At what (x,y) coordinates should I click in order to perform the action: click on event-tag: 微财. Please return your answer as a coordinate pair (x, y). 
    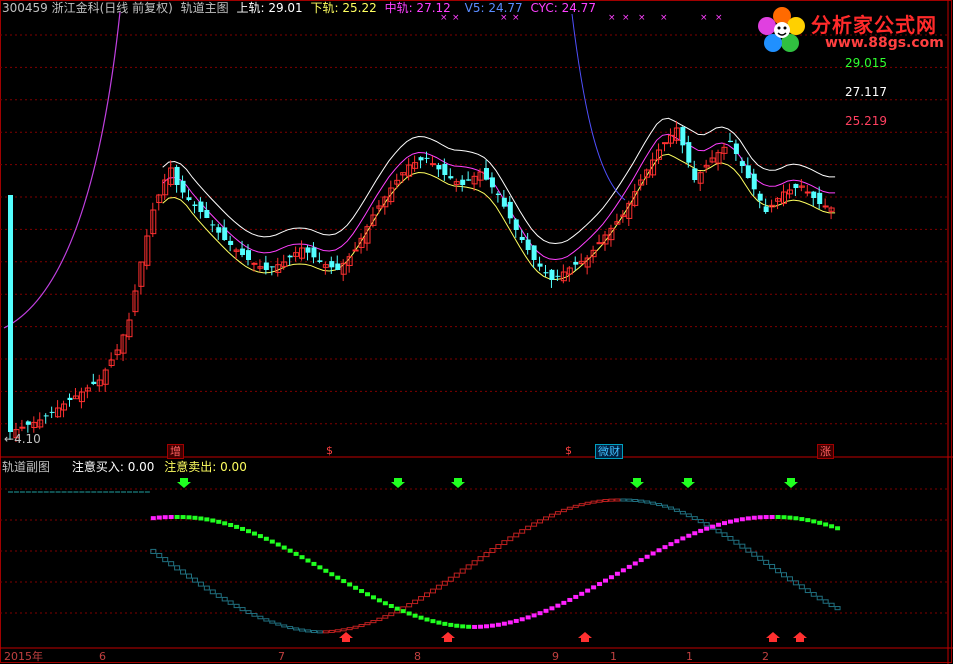
    Looking at the image, I should click on (609, 451).